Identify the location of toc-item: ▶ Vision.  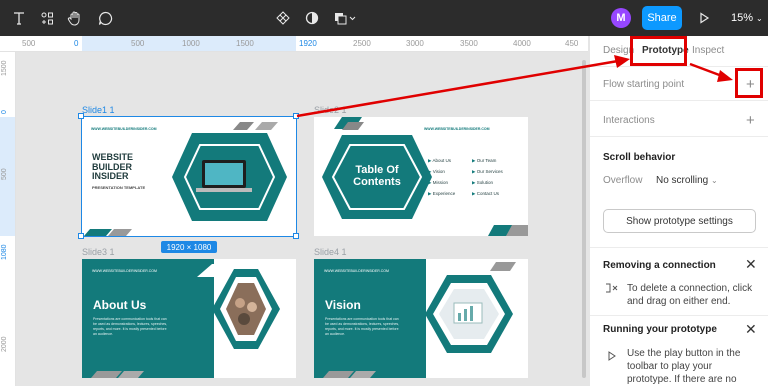
(436, 171).